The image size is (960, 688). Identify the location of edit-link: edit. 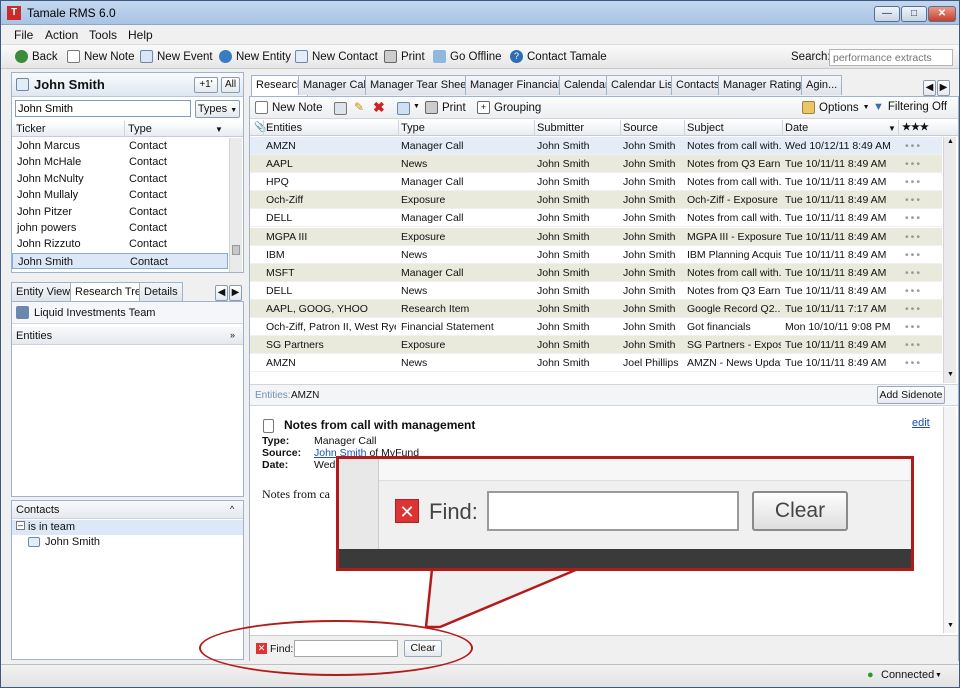
(921, 423).